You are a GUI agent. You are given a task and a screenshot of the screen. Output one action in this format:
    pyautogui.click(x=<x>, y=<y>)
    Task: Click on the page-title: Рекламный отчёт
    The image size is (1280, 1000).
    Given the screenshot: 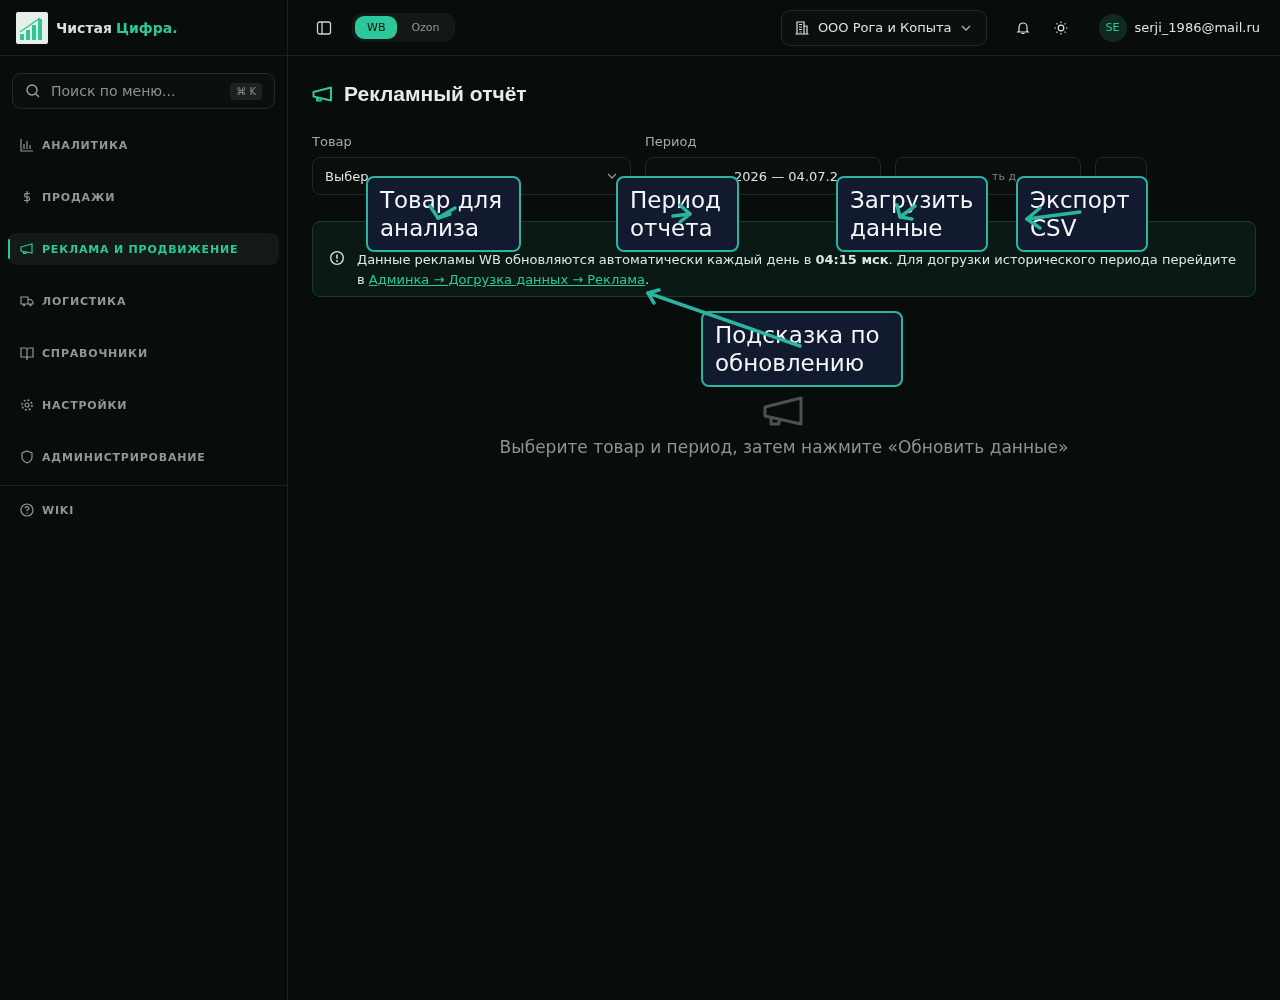 What is the action you would take?
    pyautogui.click(x=435, y=94)
    